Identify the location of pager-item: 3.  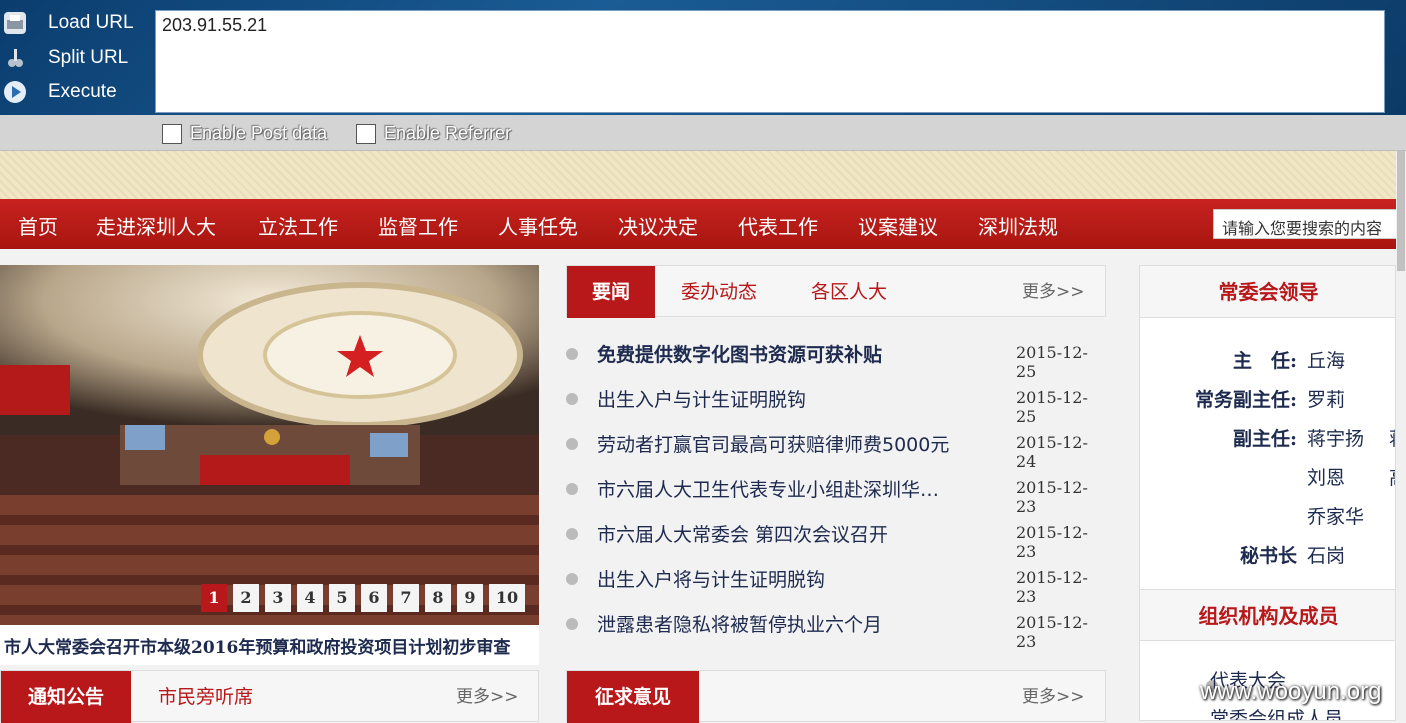
(278, 598).